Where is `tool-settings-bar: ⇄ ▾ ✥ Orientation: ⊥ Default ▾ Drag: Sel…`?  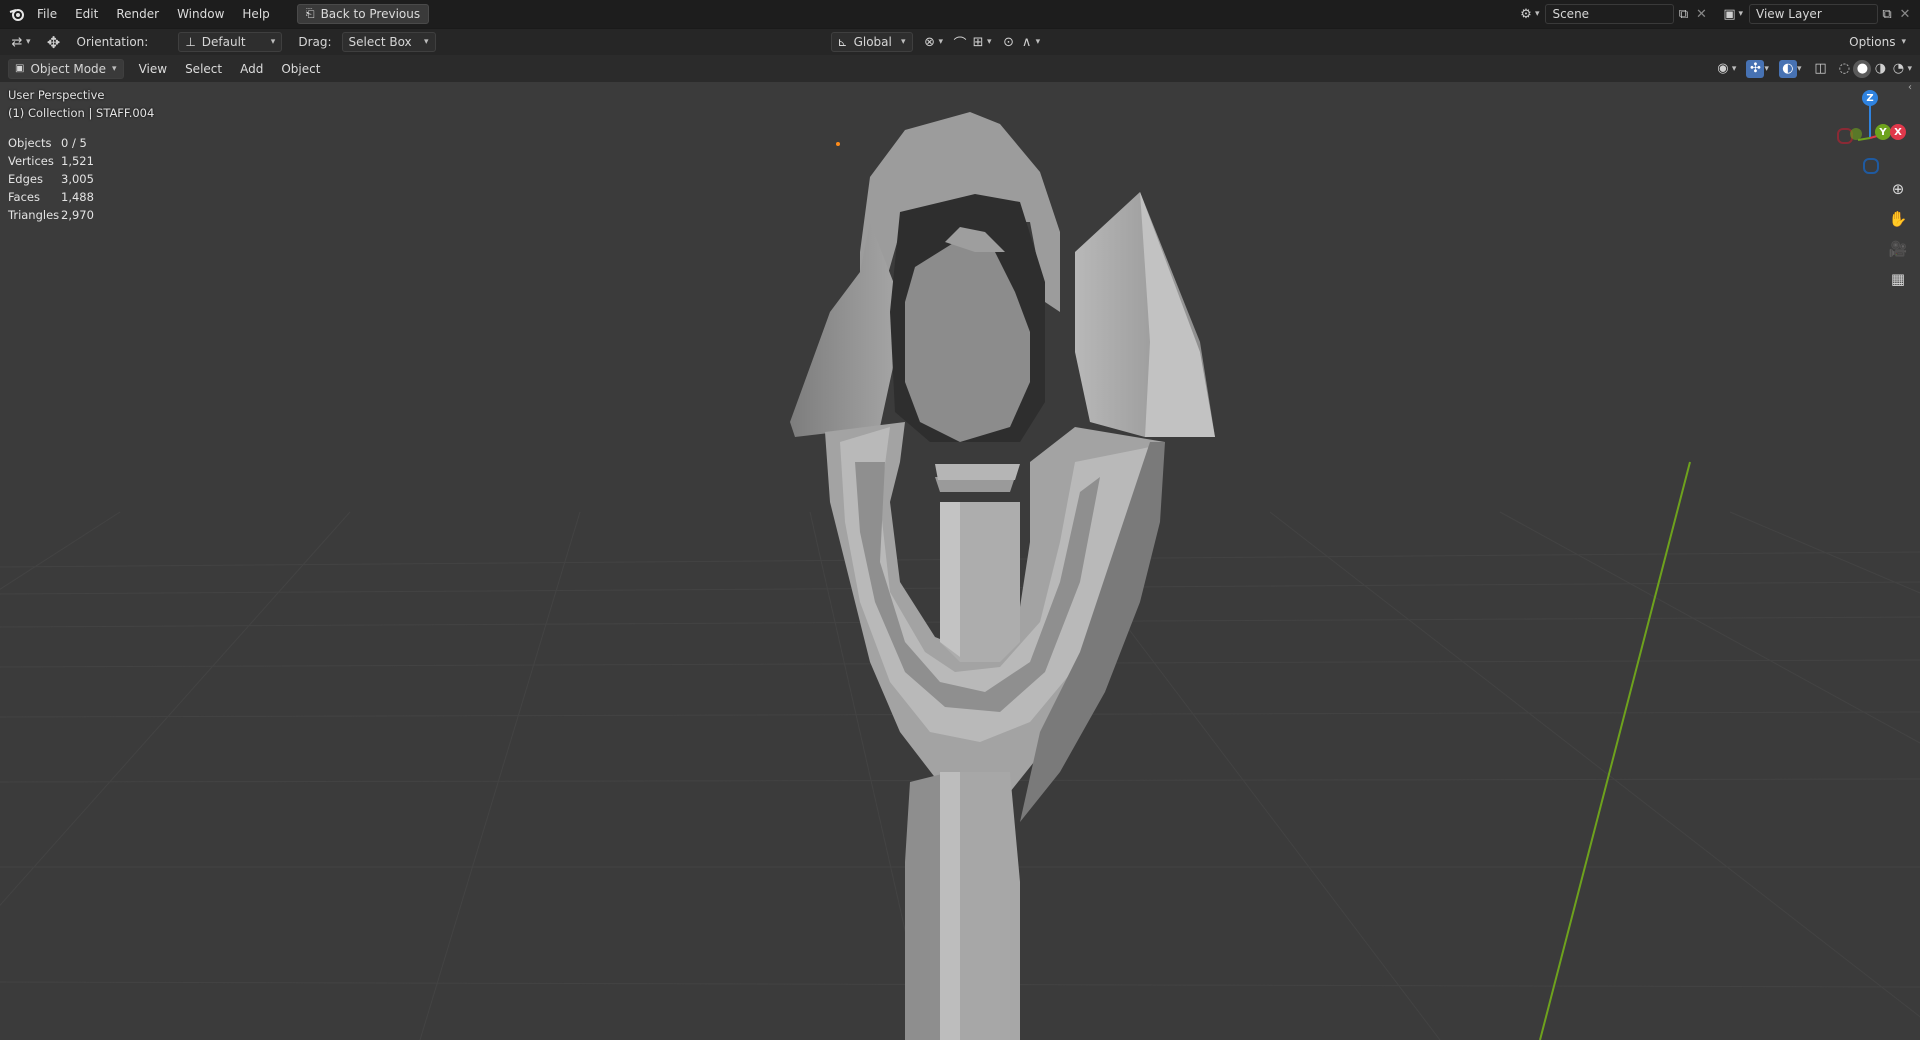 tool-settings-bar: ⇄ ▾ ✥ Orientation: ⊥ Default ▾ Drag: Sel… is located at coordinates (960, 41).